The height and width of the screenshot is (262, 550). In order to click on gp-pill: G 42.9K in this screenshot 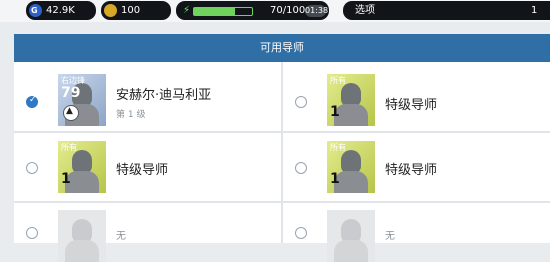, I will do `click(61, 10)`.